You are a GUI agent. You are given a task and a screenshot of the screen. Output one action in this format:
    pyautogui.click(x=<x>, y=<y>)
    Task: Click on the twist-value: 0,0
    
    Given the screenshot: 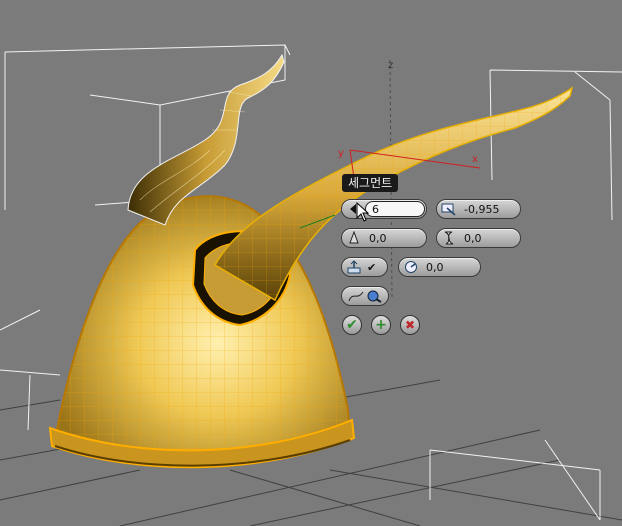 What is the action you would take?
    pyautogui.click(x=473, y=238)
    